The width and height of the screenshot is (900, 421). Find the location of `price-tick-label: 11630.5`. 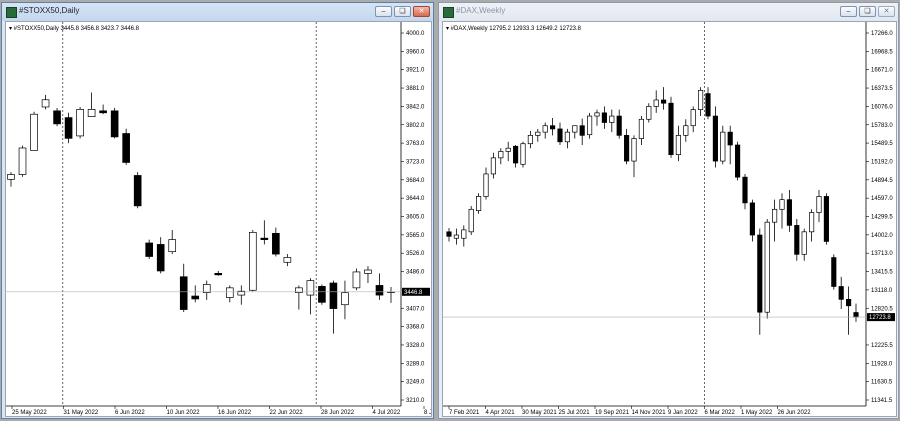

price-tick-label: 11630.5 is located at coordinates (882, 383).